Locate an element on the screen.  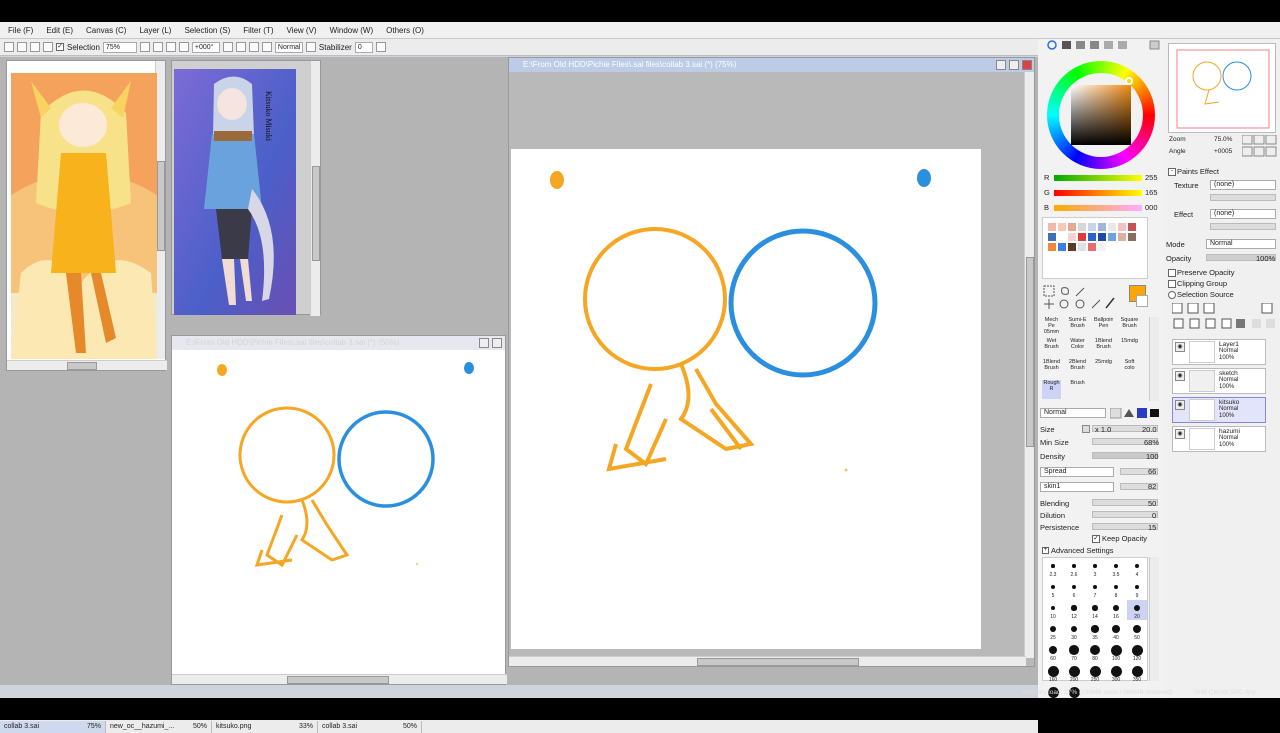
size-presets-scrollbar is located at coordinates (1154, 619).